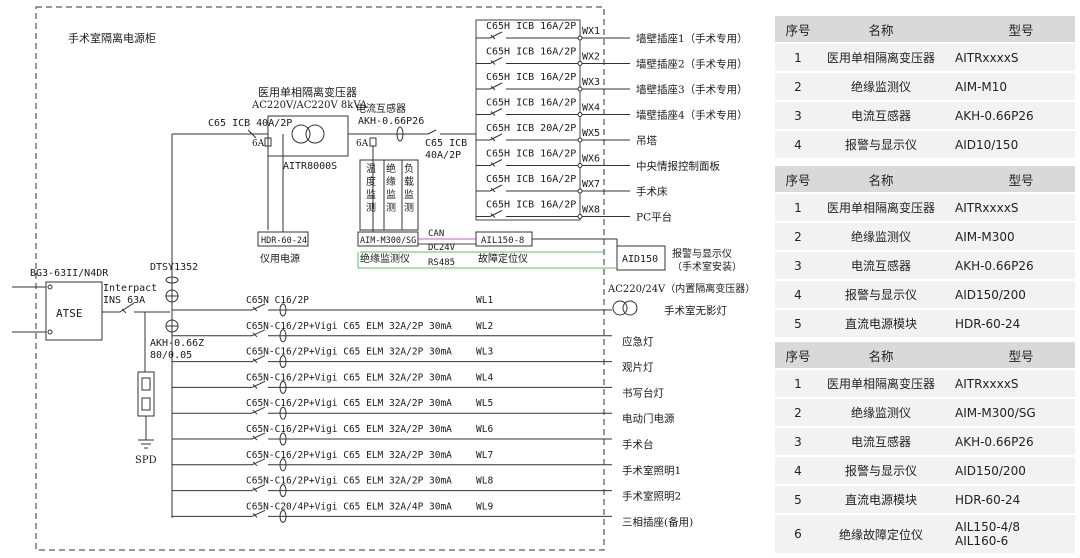 This screenshot has height=558, width=1080. What do you see at coordinates (925, 471) in the screenshot?
I see `table-row: 4 报警与显示仪 AID150/200` at bounding box center [925, 471].